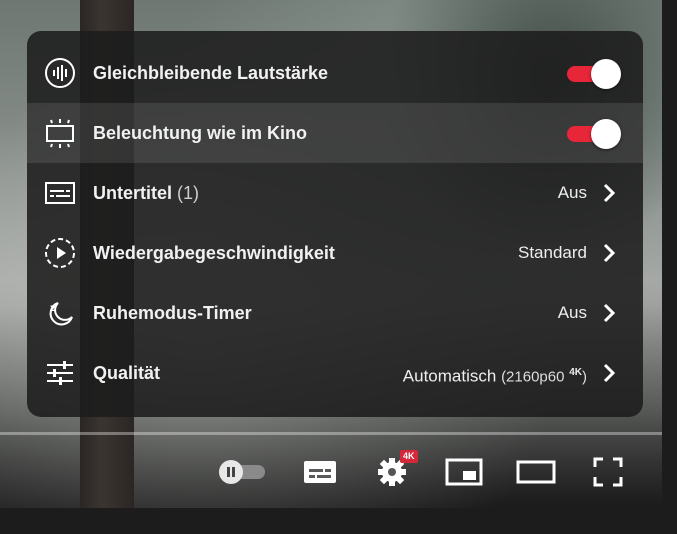  Describe the element at coordinates (335, 73) in the screenshot. I see `menu-item-stable-volume: Gleichbleibende Lautstärke` at that location.